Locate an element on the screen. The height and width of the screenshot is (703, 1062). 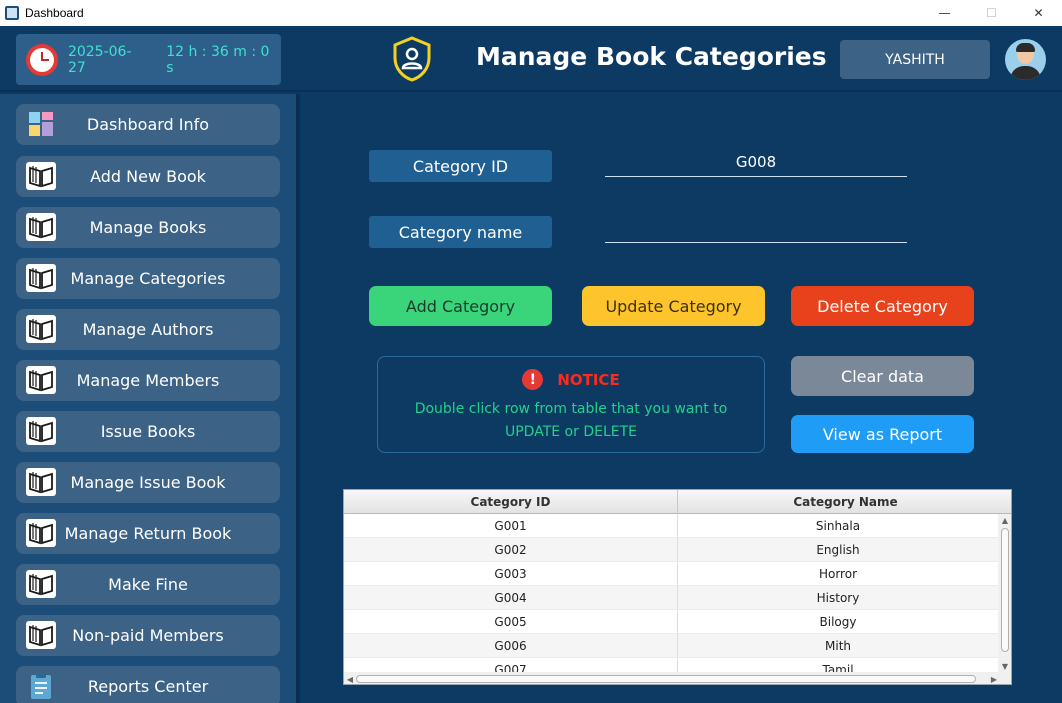
horizontal-scroll-thumb is located at coordinates (666, 679).